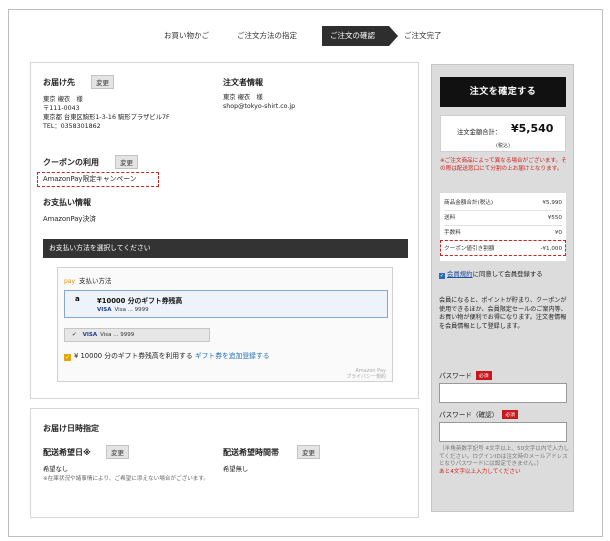 Image resolution: width=610 pixels, height=541 pixels. Describe the element at coordinates (225, 248) in the screenshot. I see `payment-select-bar: お支払い方法を選択してください` at that location.